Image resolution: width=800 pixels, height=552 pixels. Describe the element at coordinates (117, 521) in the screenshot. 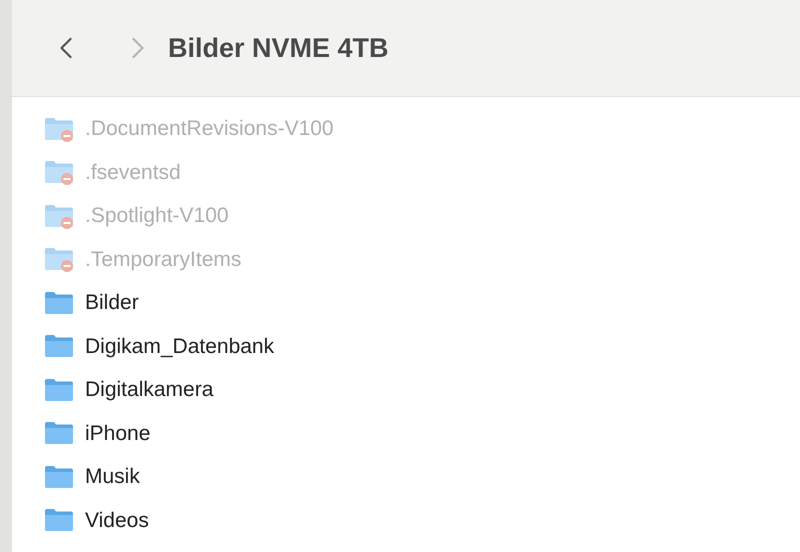

I see `file-name: Videos` at that location.